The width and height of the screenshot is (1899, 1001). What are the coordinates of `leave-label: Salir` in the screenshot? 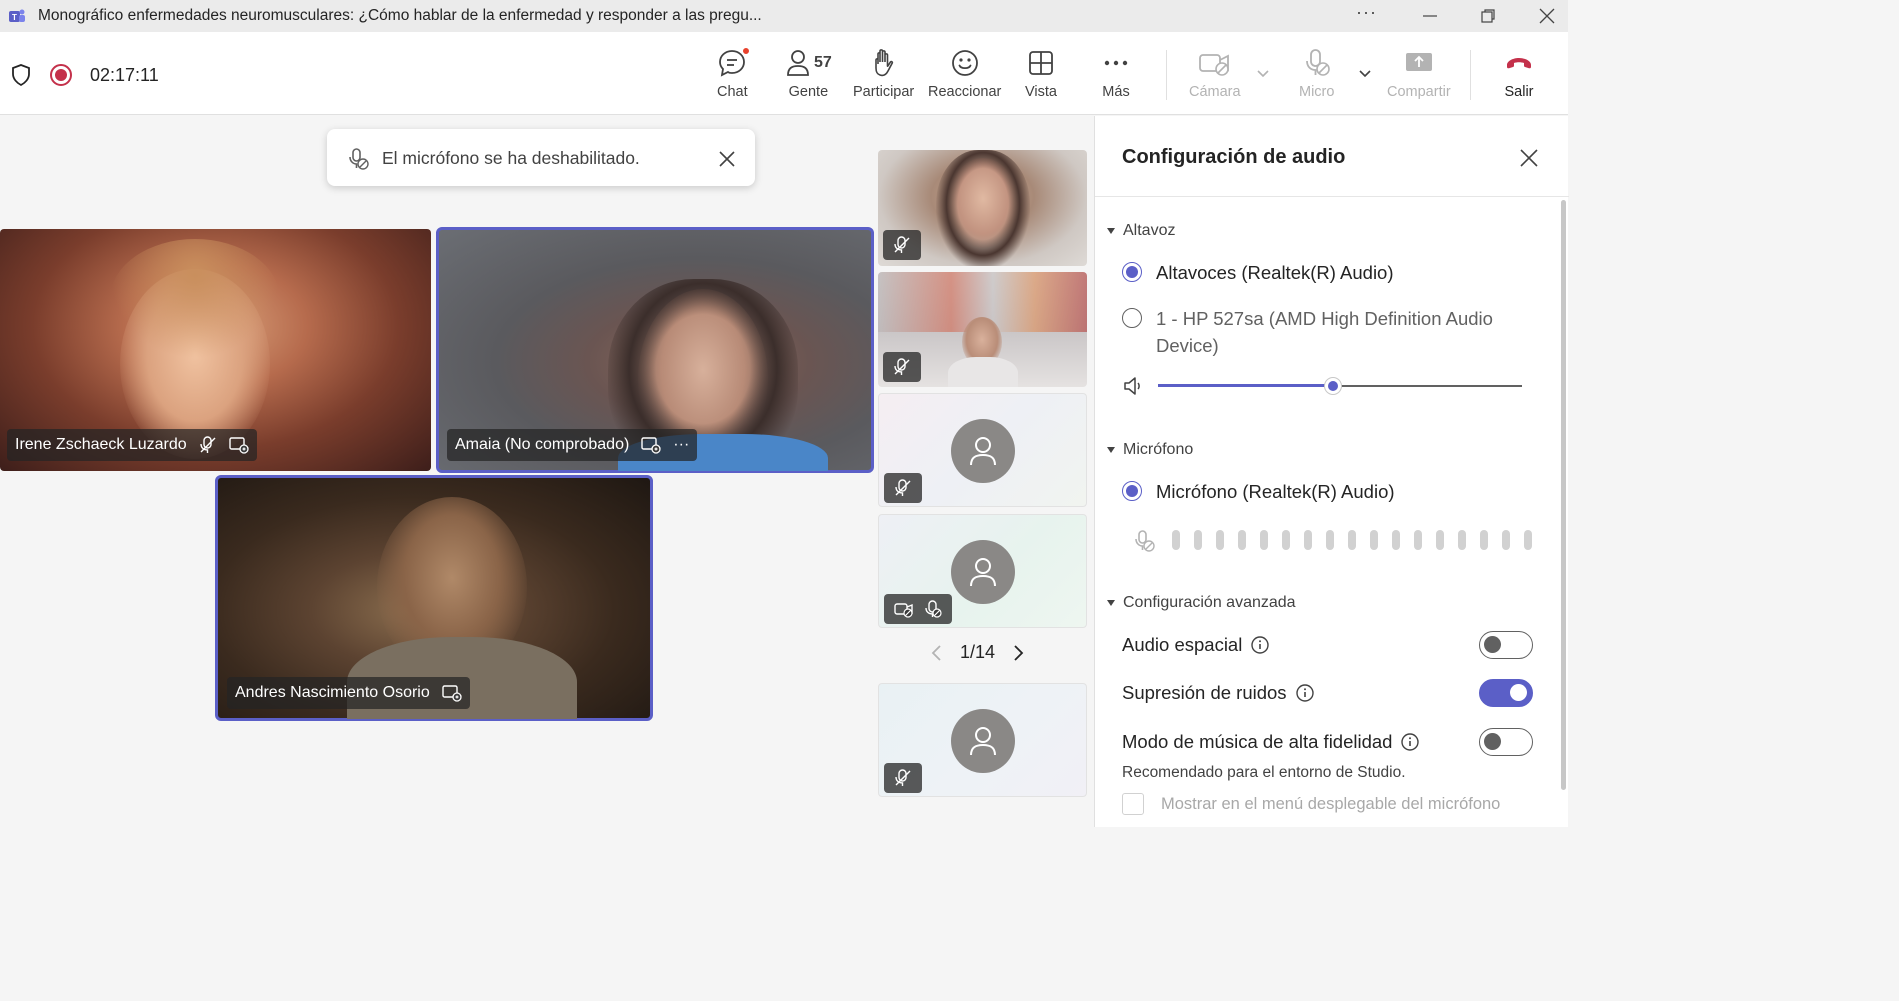 It's located at (1519, 92).